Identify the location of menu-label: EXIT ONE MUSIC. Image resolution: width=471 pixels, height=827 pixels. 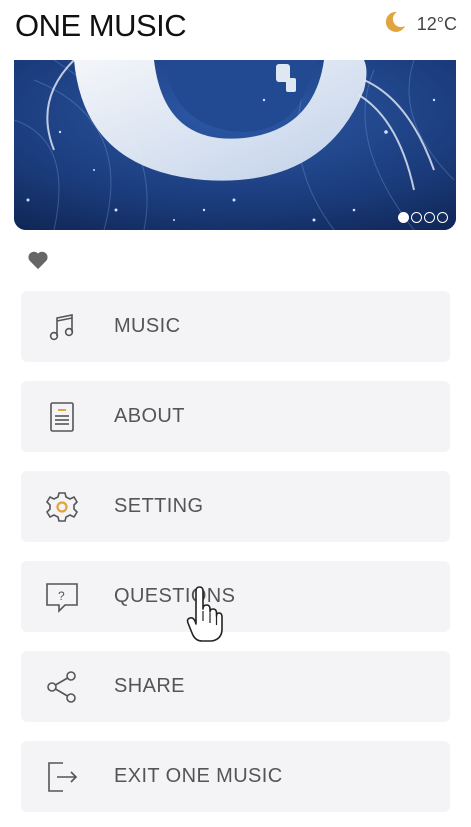
(198, 776).